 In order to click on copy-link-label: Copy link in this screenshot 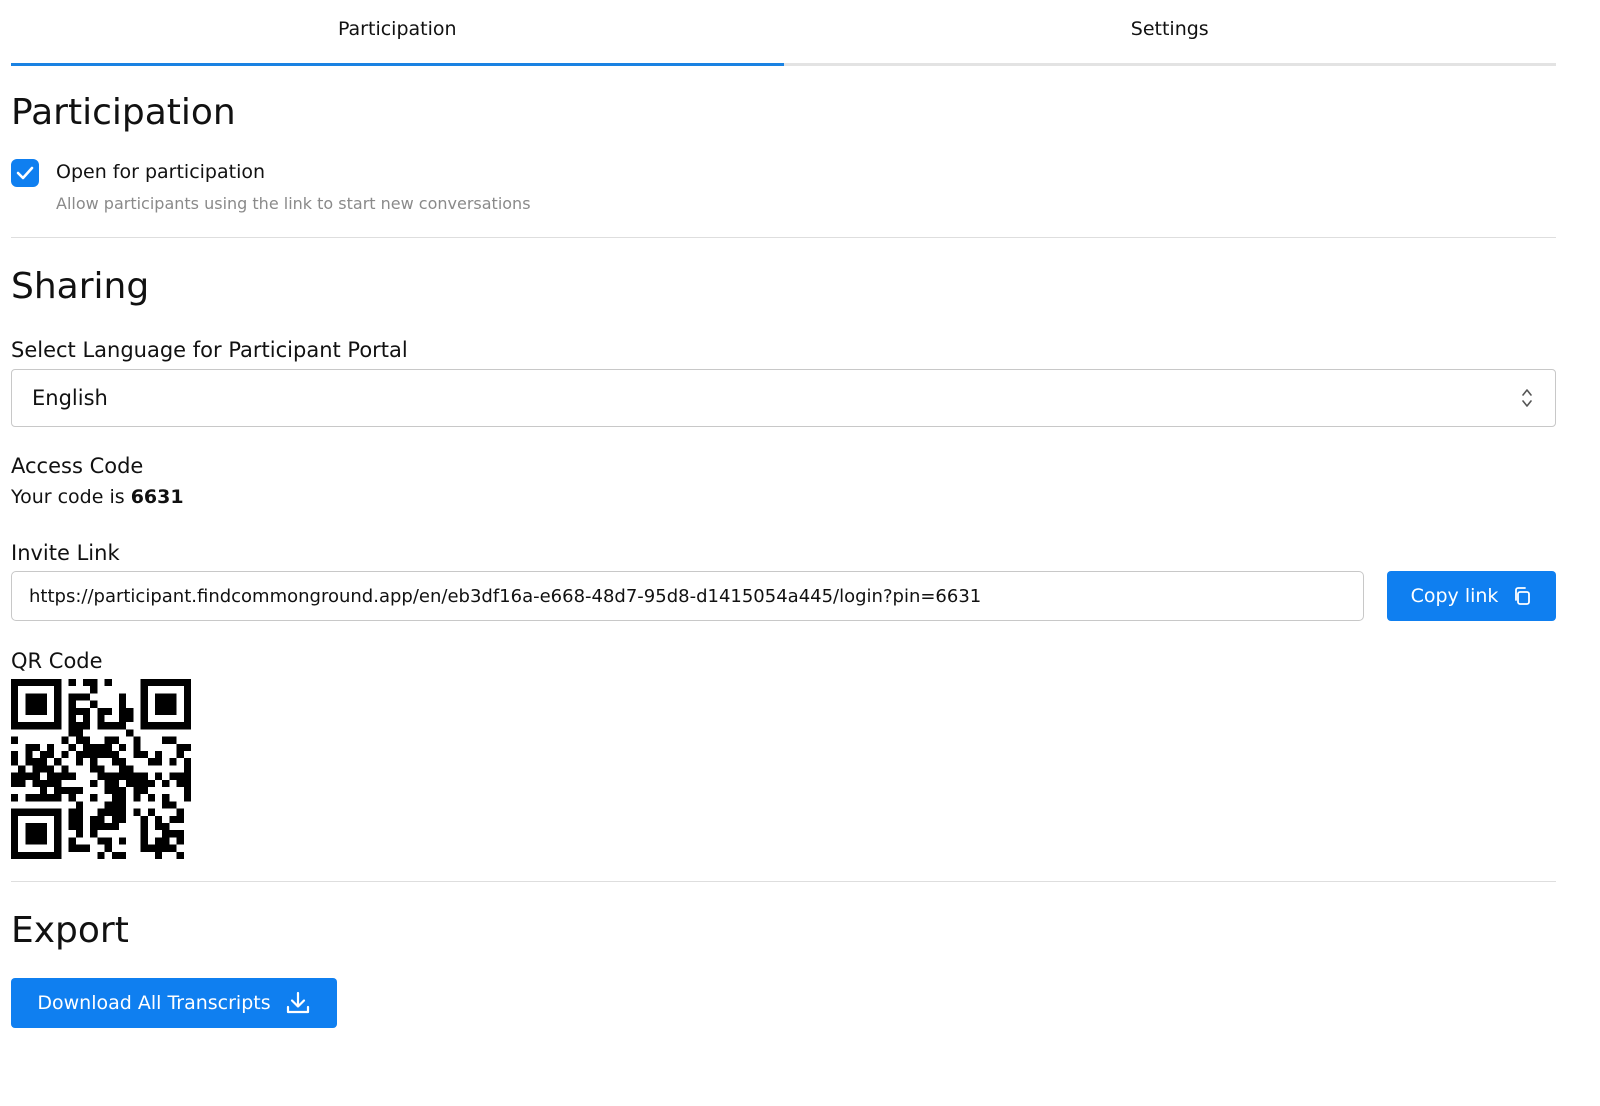, I will do `click(1454, 596)`.